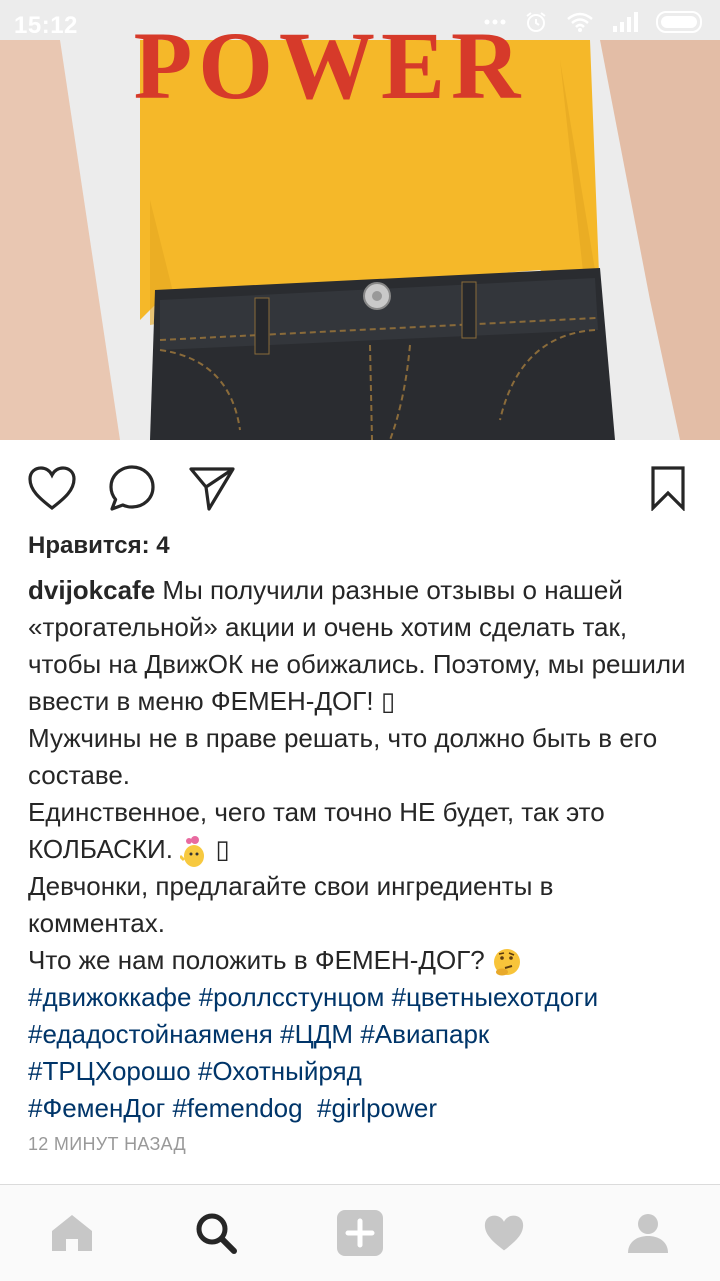 The height and width of the screenshot is (1281, 720). Describe the element at coordinates (192, 852) in the screenshot. I see `cartoon-emoji-icon` at that location.